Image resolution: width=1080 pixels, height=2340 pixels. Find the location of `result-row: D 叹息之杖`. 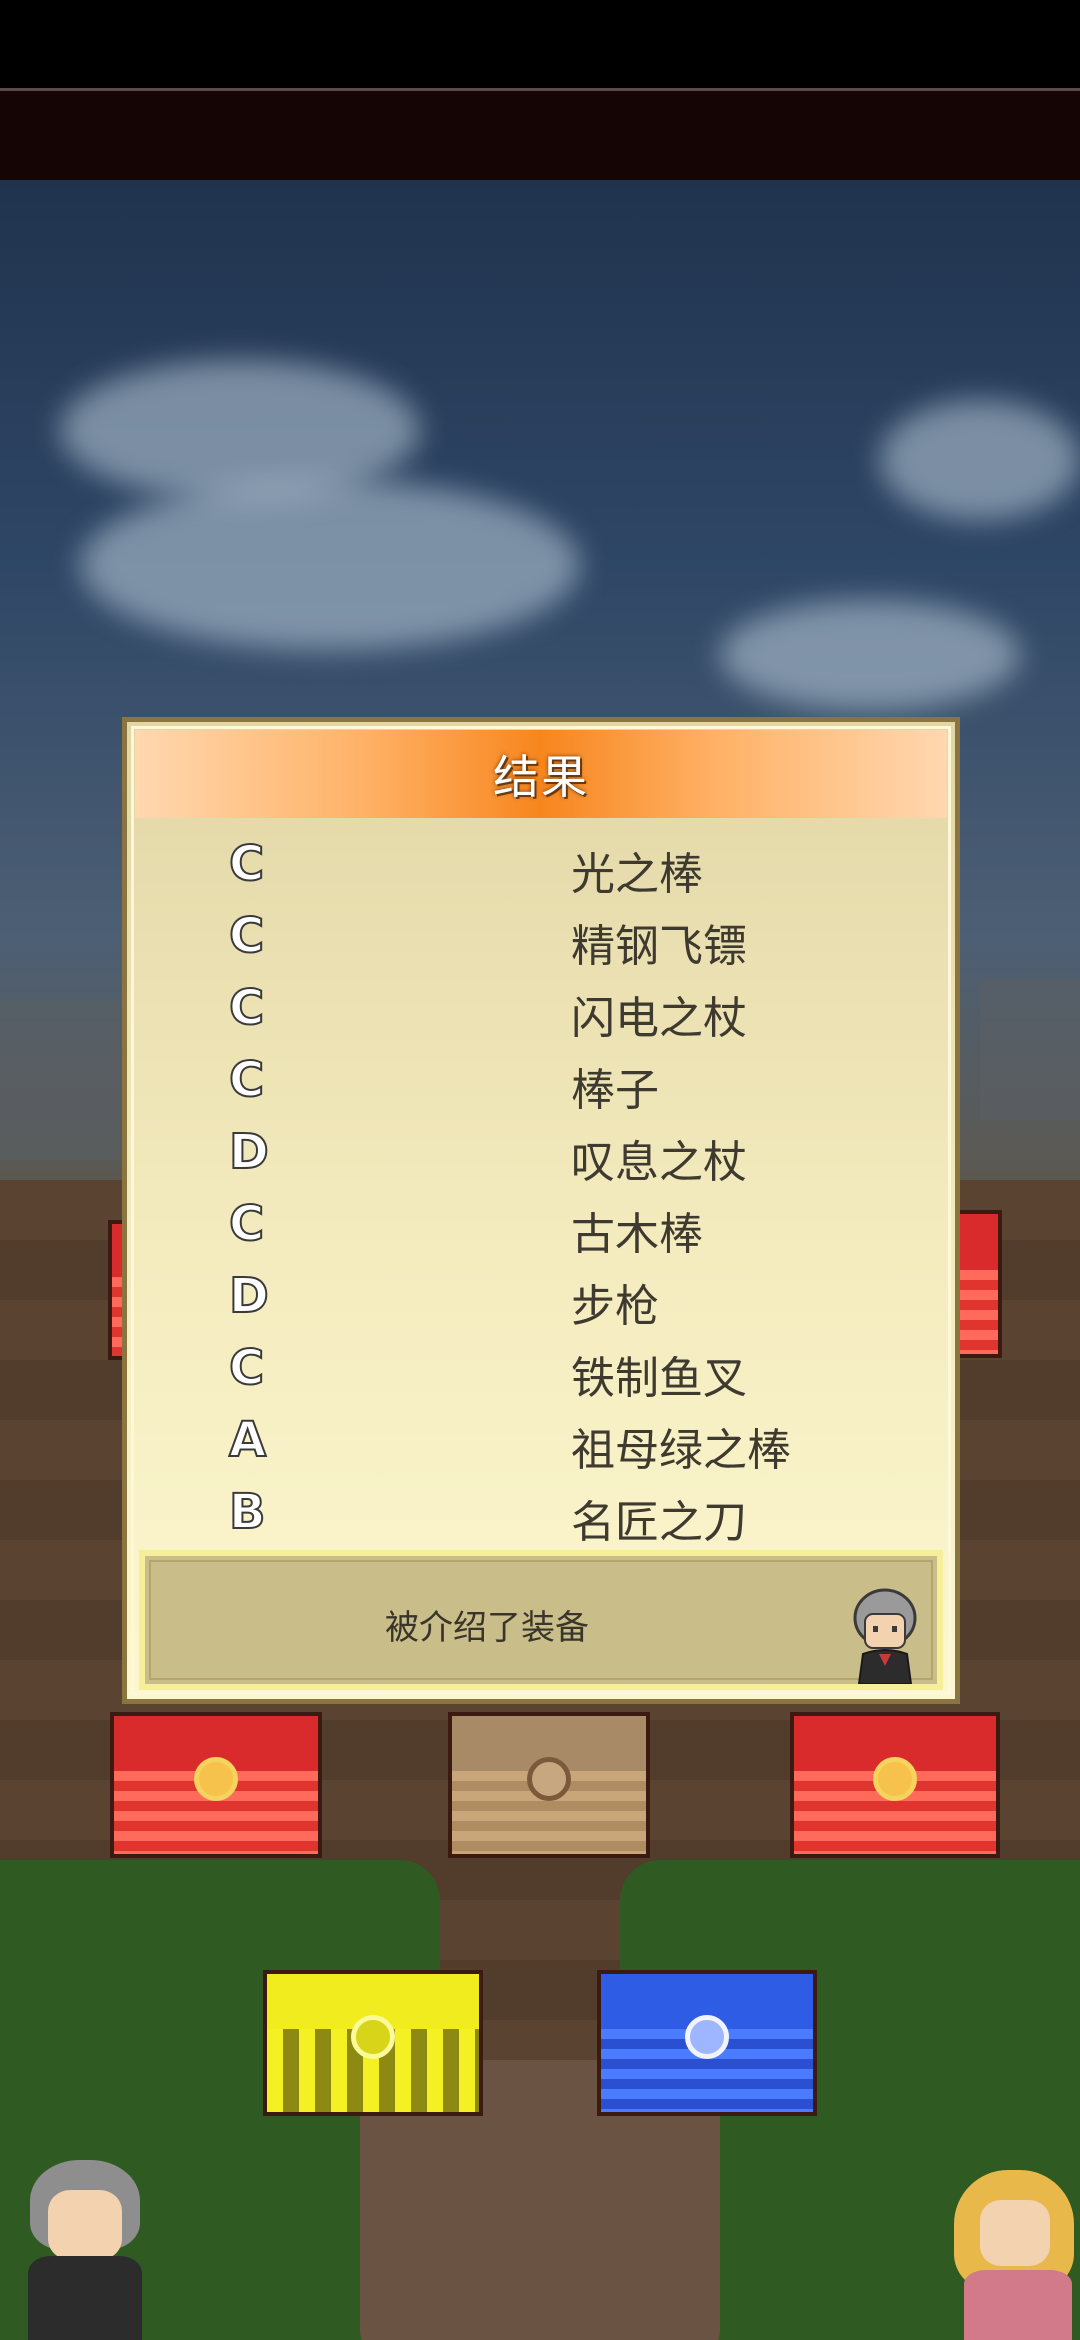

result-row: D 叹息之杖 is located at coordinates (541, 1154).